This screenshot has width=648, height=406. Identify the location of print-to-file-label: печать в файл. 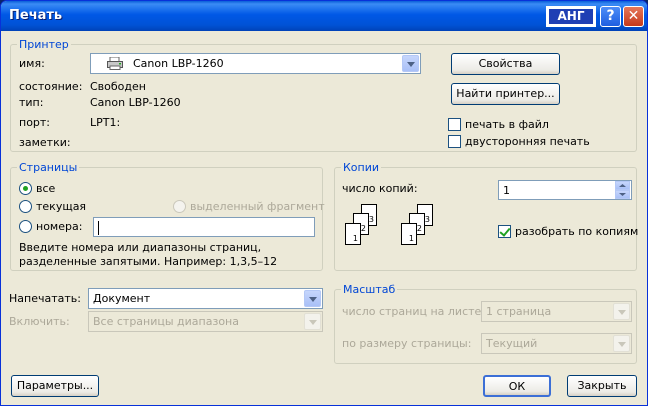
(507, 124).